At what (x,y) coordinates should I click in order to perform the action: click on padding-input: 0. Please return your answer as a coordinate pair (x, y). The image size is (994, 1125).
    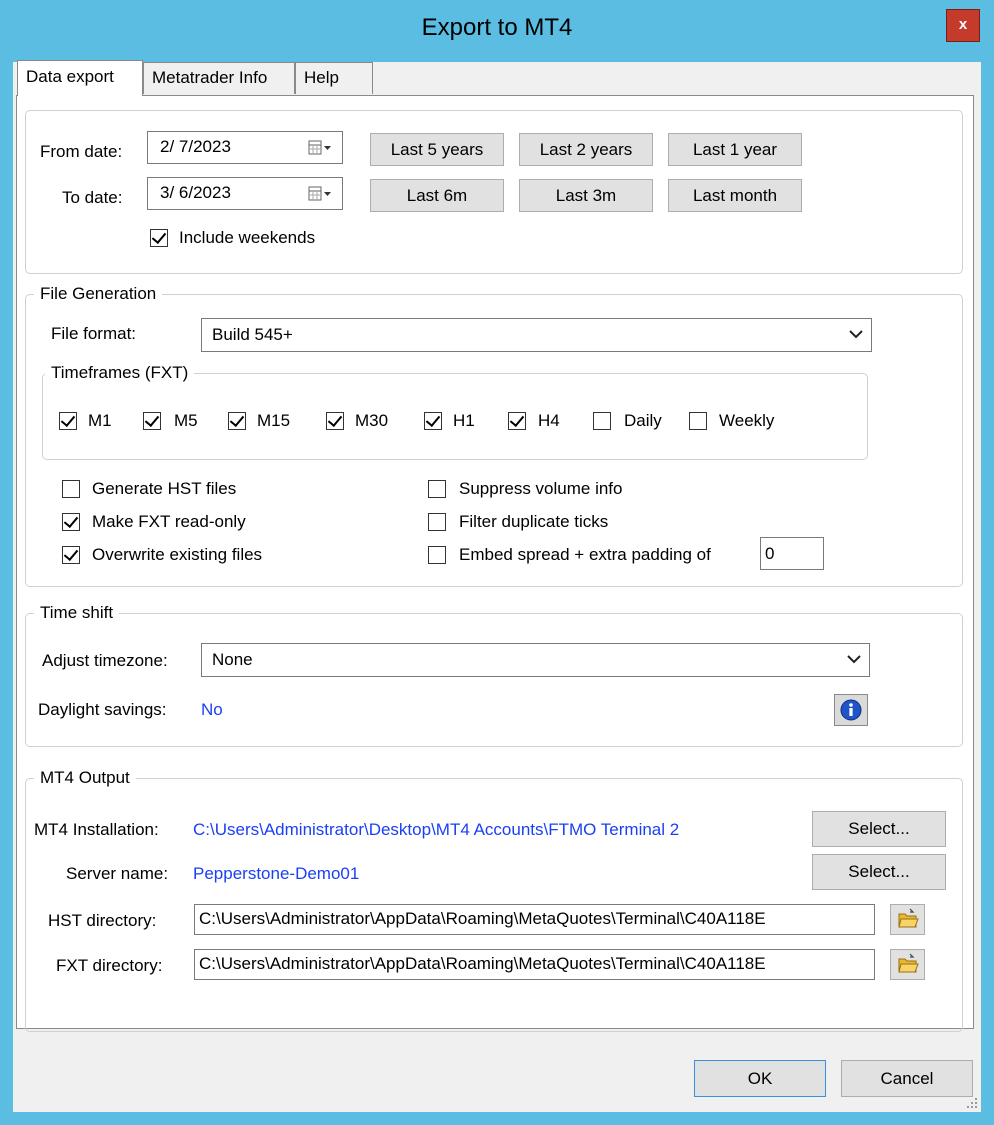
    Looking at the image, I should click on (792, 553).